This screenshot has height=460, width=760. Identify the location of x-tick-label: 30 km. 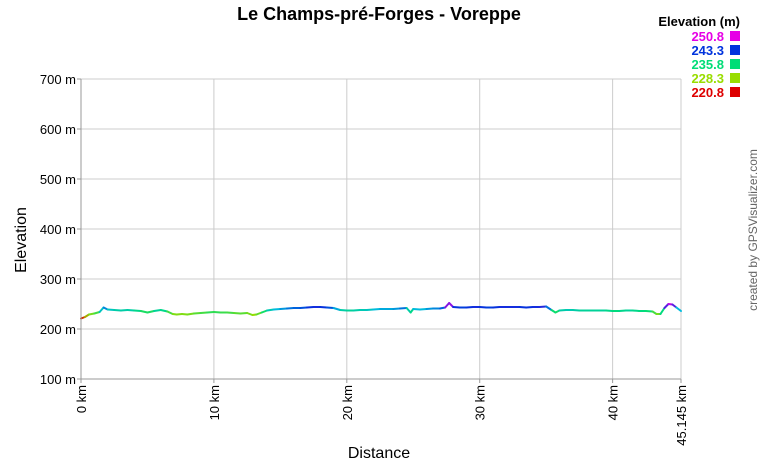
(480, 402).